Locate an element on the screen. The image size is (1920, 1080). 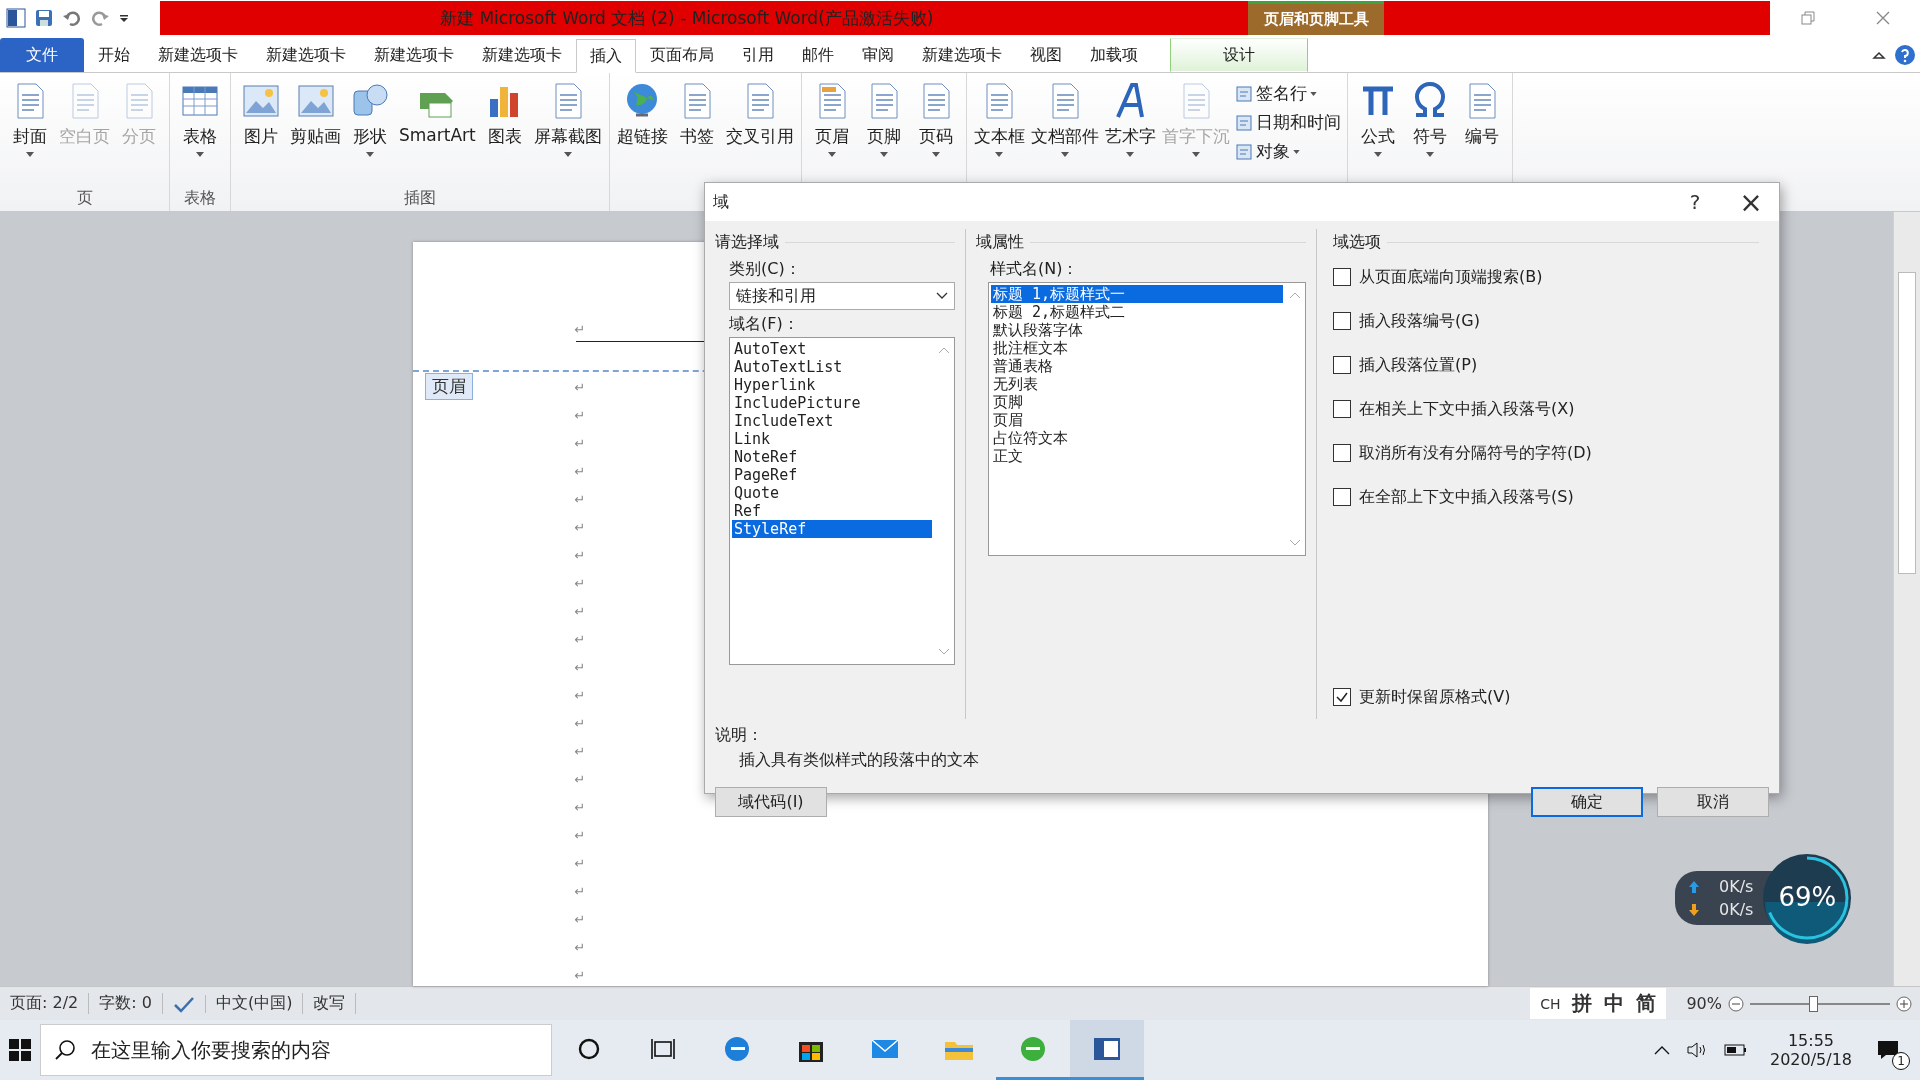
ribbon-tab: 设计 is located at coordinates (1239, 55).